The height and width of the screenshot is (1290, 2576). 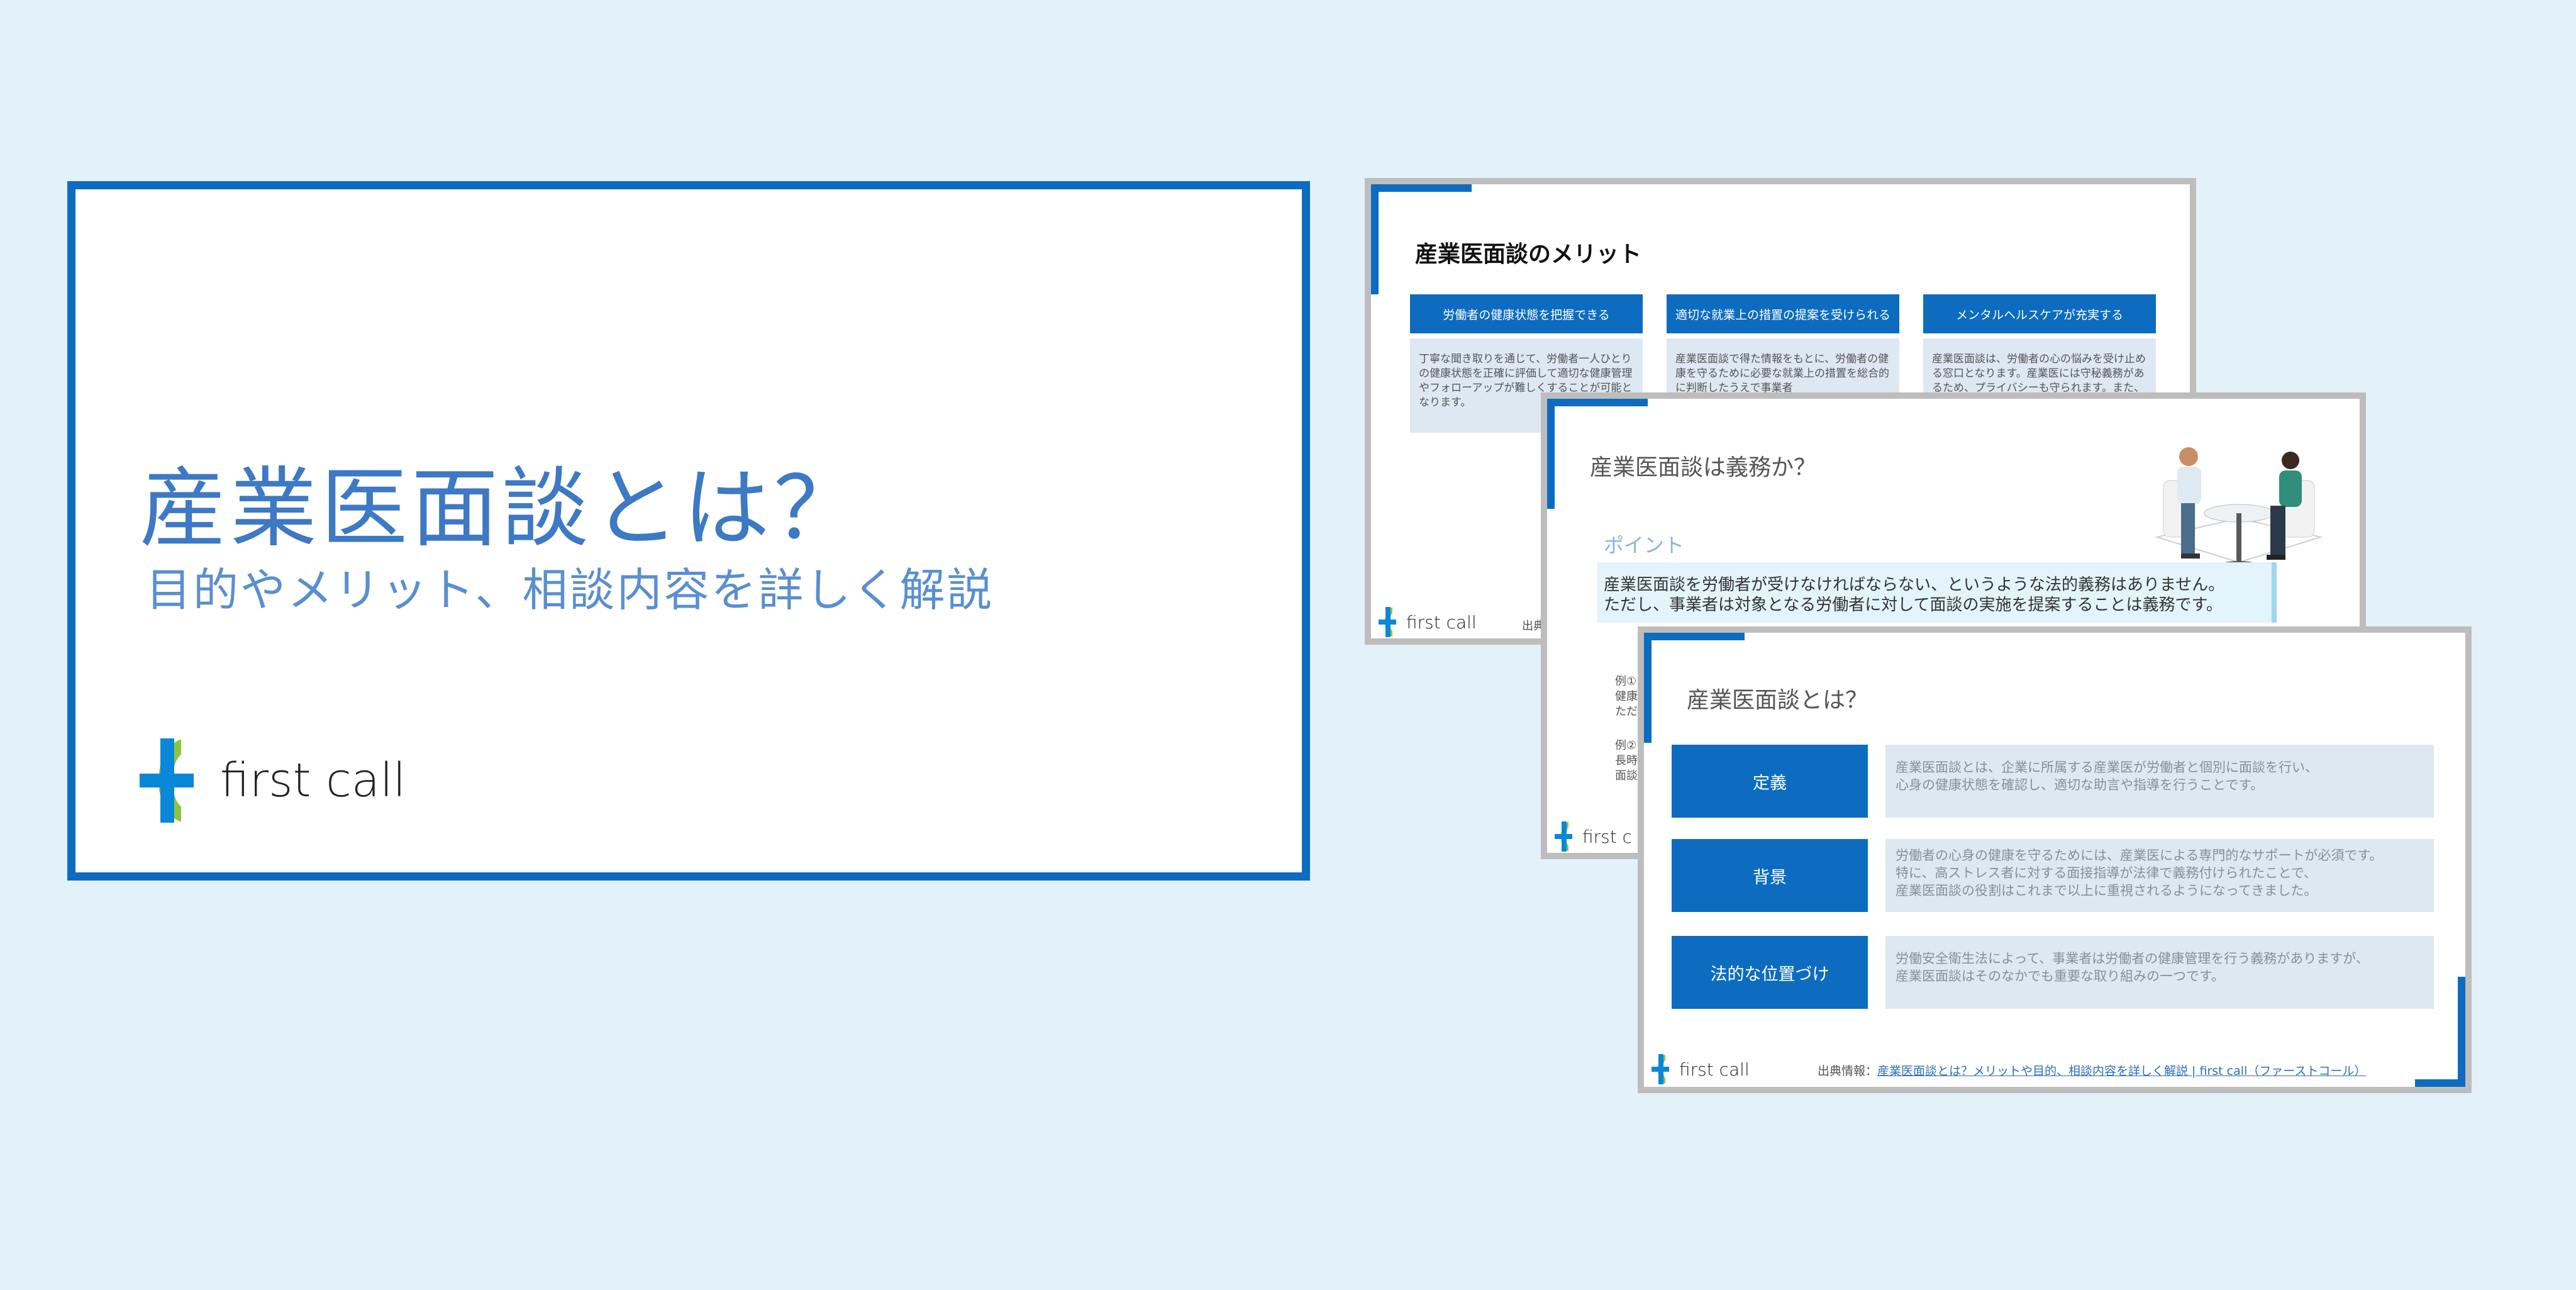 I want to click on definition-line: 心身の健康状態を確認し、適切な助言や指導を行うことです。, so click(x=2080, y=784).